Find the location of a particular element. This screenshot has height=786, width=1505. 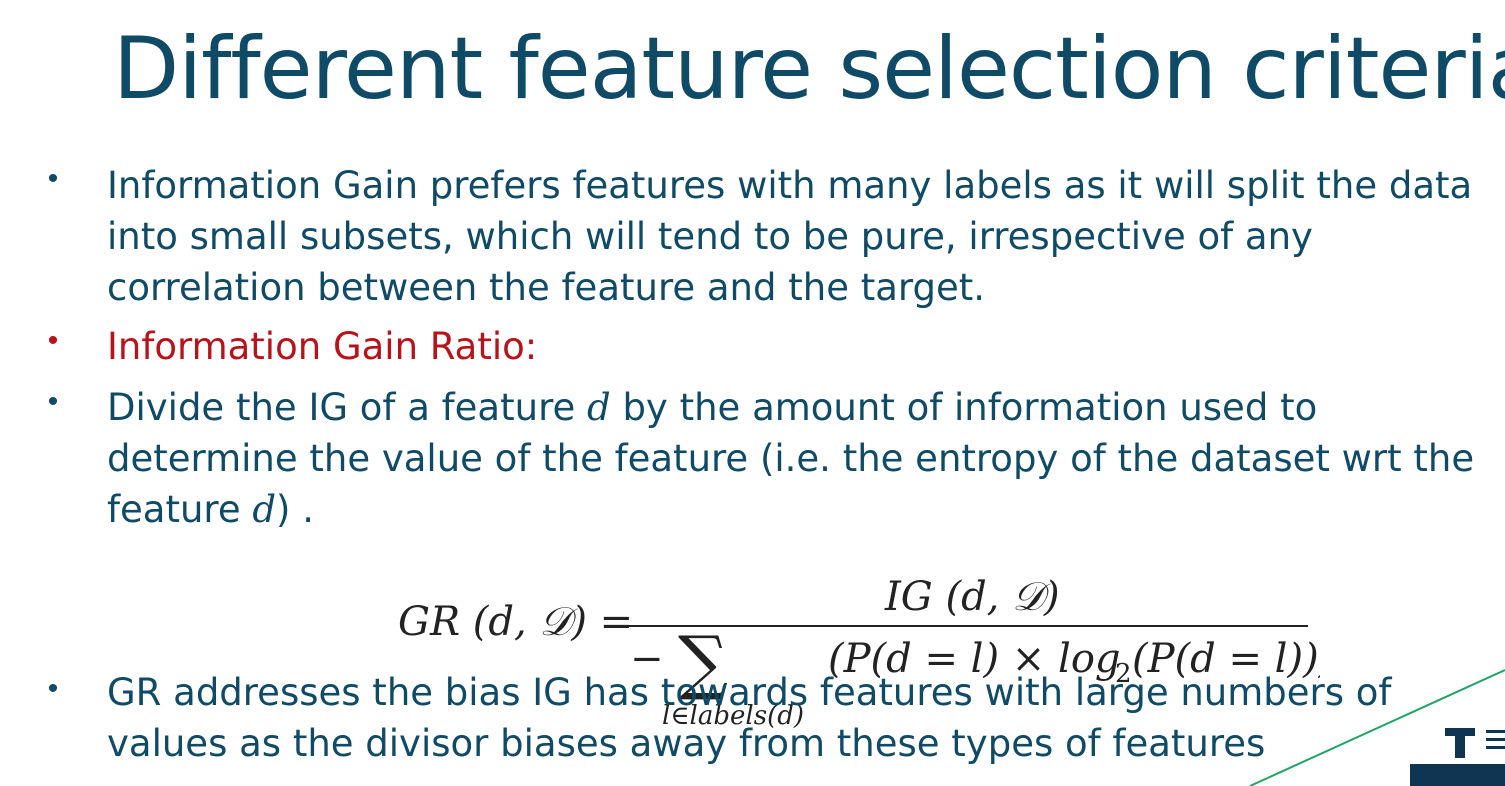

formula-numerator: IG (d, 𝒟) is located at coordinates (972, 597).